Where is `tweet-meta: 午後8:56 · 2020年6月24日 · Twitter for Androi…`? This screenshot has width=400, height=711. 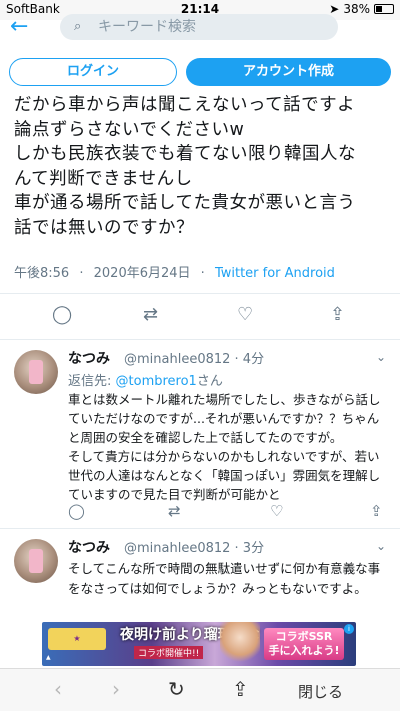
tweet-meta: 午後8:56 · 2020年6月24日 · Twitter for Androi… is located at coordinates (174, 271).